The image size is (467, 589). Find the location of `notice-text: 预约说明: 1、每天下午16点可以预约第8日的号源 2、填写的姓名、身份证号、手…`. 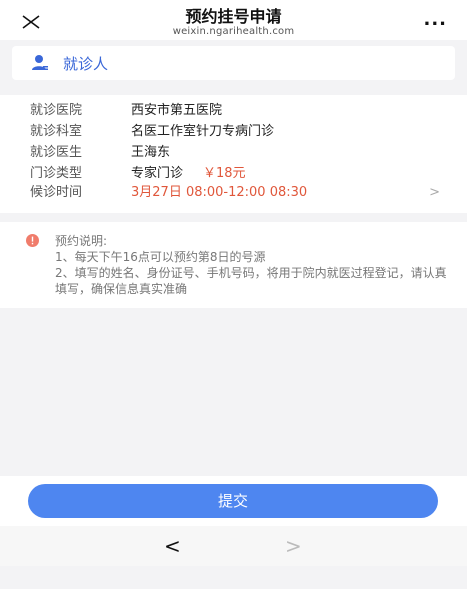

notice-text: 预约说明: 1、每天下午16点可以预约第8日的号源 2、填写的姓名、身份证号、手… is located at coordinates (255, 265).